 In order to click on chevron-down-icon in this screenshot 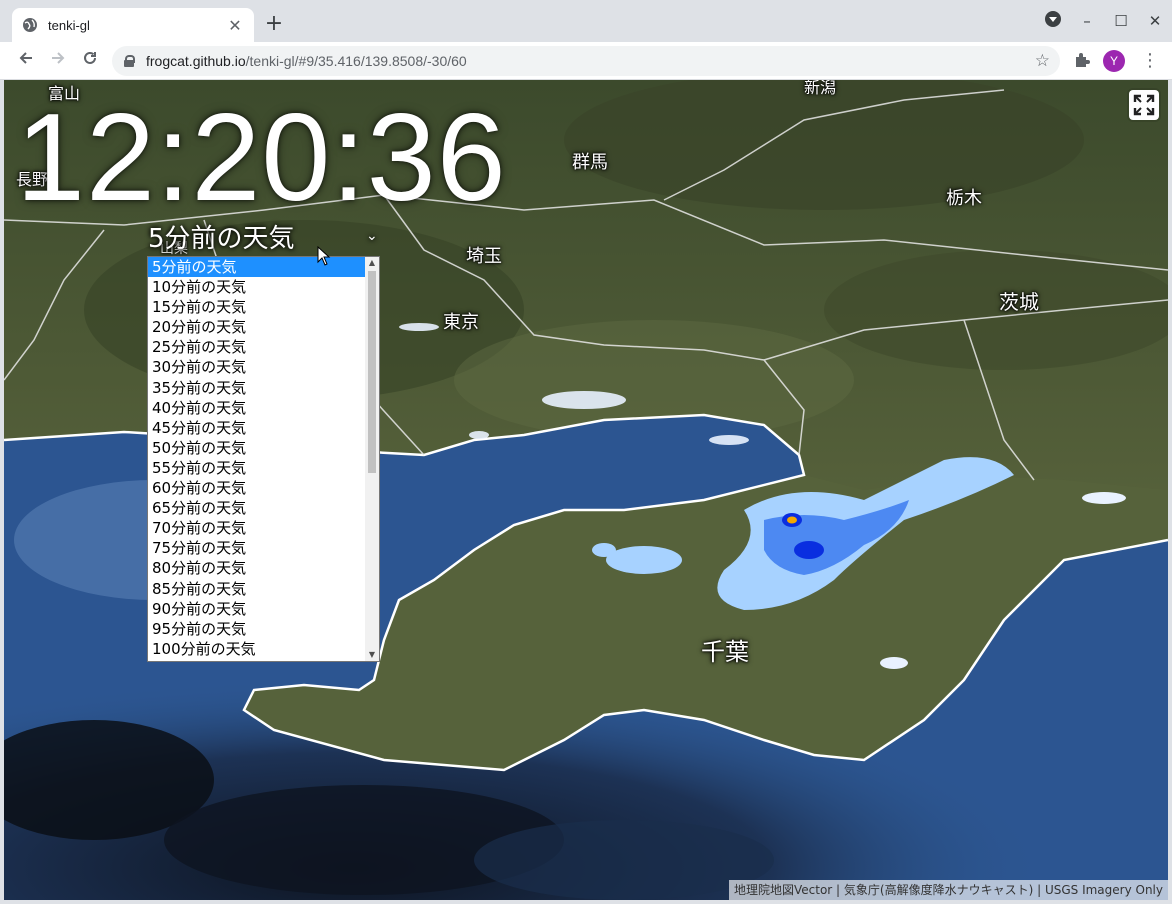, I will do `click(1053, 19)`.